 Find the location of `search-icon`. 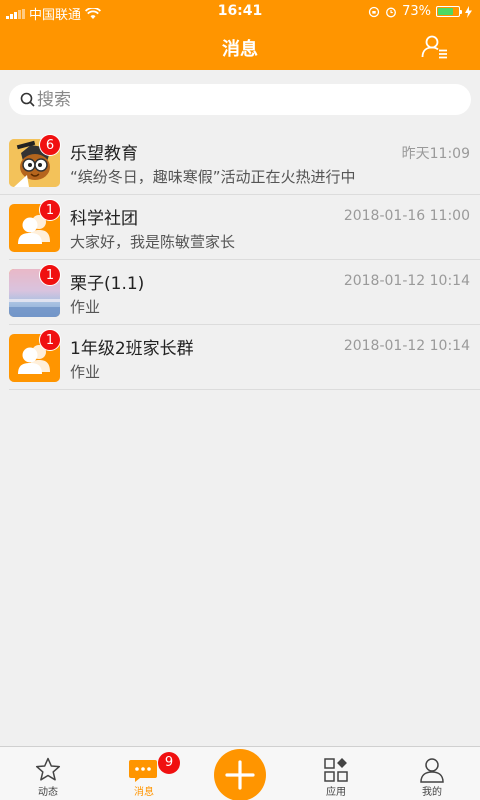

search-icon is located at coordinates (27, 99).